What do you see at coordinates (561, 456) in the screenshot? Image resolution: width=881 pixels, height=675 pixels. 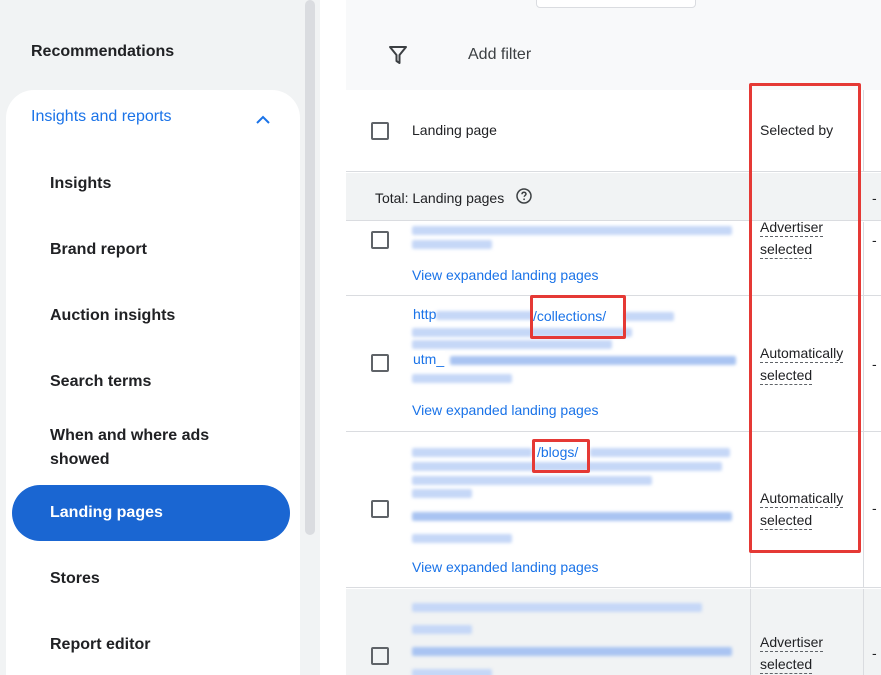 I see `annotation-box-blogs` at bounding box center [561, 456].